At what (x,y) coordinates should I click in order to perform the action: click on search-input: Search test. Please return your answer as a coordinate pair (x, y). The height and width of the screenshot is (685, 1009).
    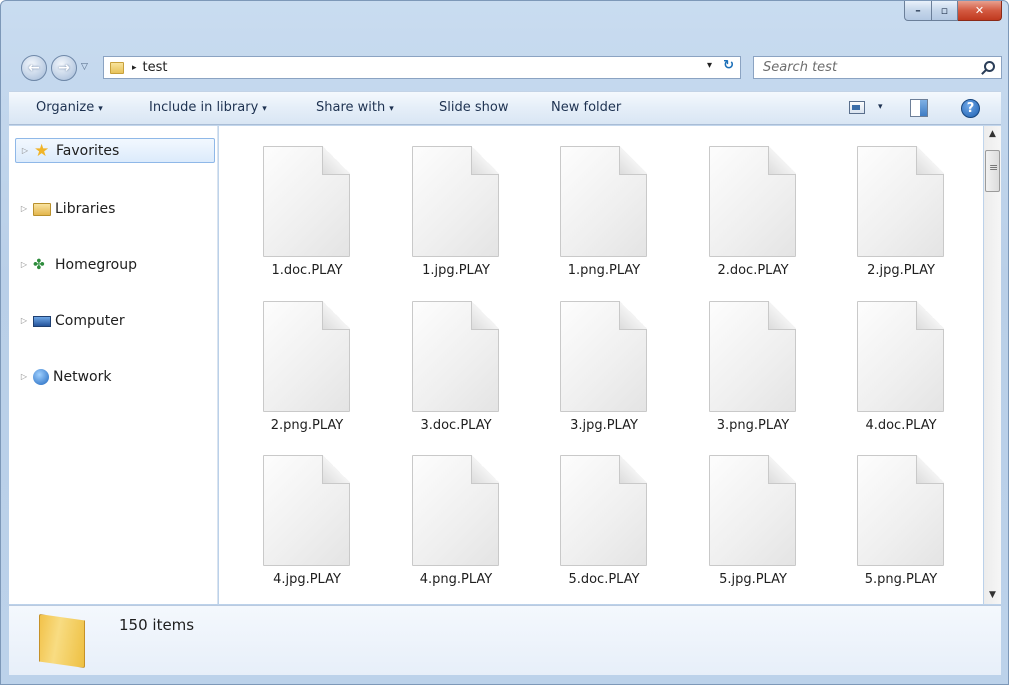
    Looking at the image, I should click on (877, 67).